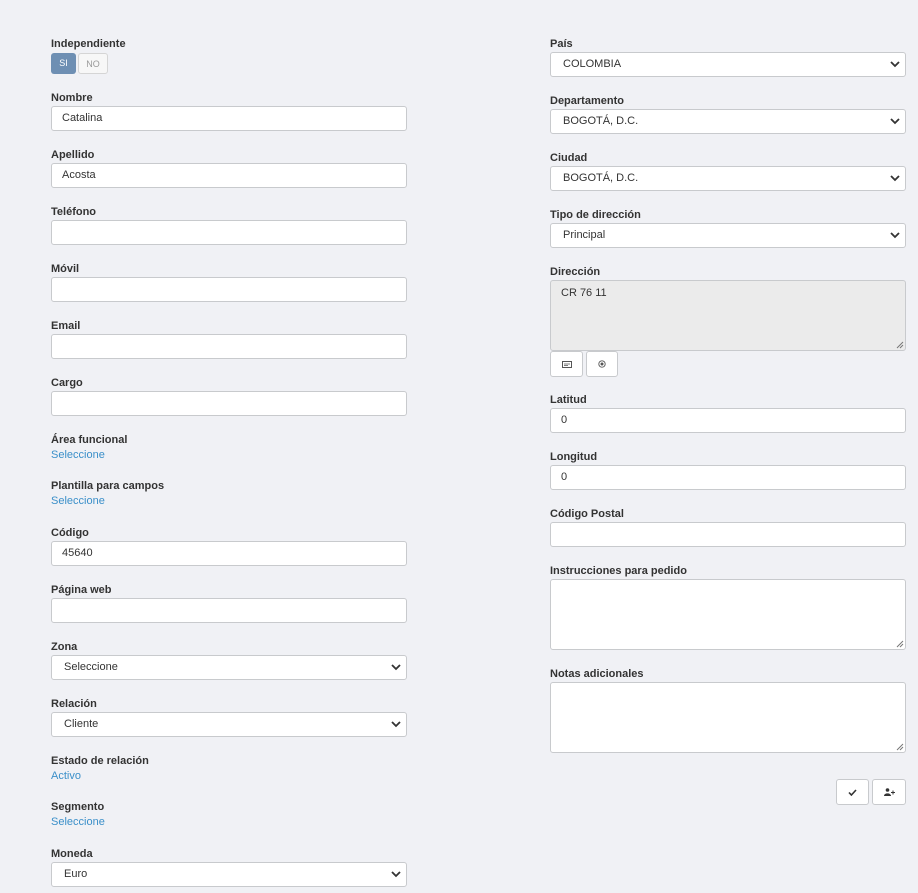  What do you see at coordinates (229, 403) in the screenshot?
I see `cargo-input` at bounding box center [229, 403].